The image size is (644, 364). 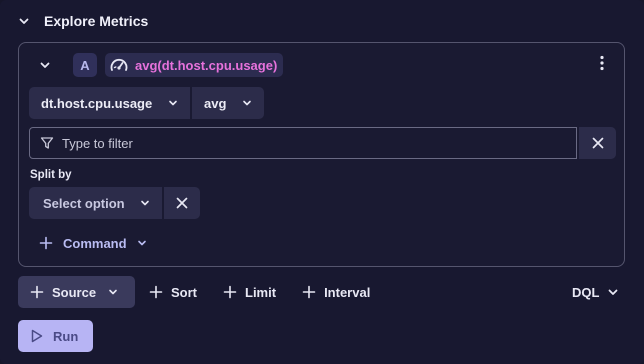 I want to click on clear-split-by-button, so click(x=182, y=203).